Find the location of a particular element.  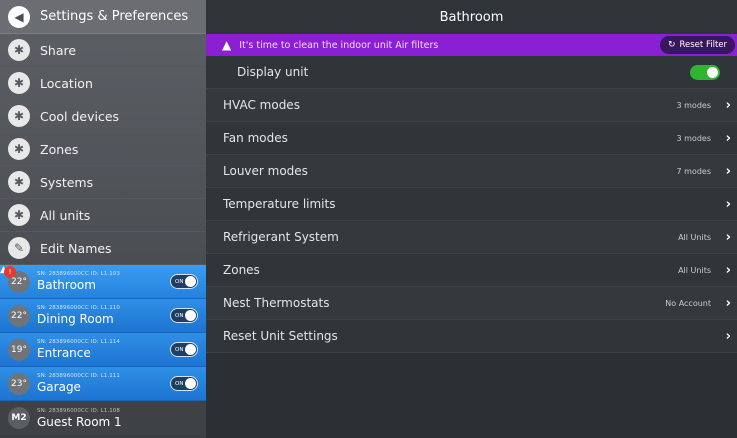

row-zones: Zones All Units › is located at coordinates (471, 270).